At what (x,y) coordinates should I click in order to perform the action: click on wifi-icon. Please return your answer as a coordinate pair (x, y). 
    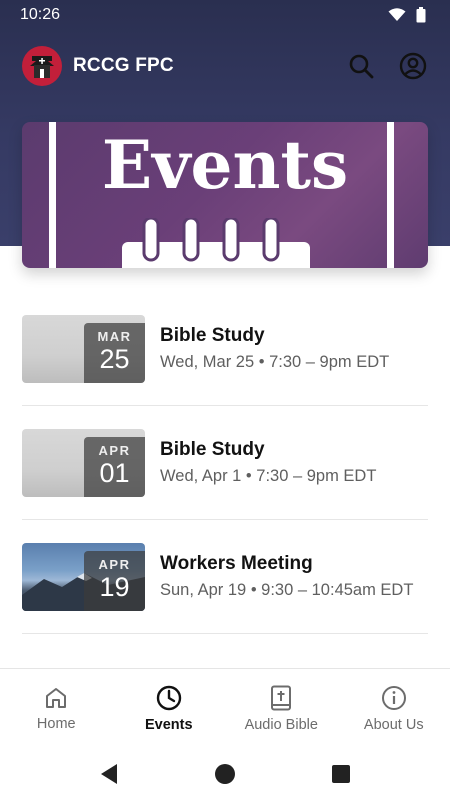
    Looking at the image, I should click on (397, 14).